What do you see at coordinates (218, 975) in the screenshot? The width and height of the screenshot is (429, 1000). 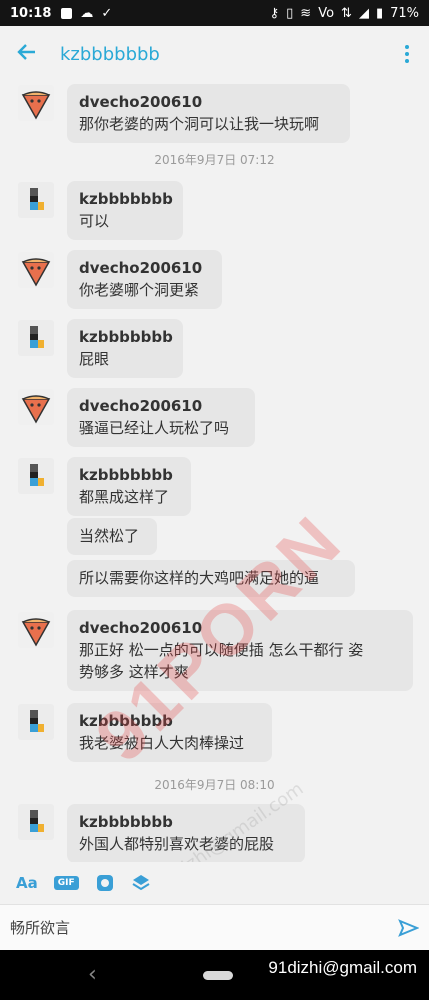 I see `nav-home-pill` at bounding box center [218, 975].